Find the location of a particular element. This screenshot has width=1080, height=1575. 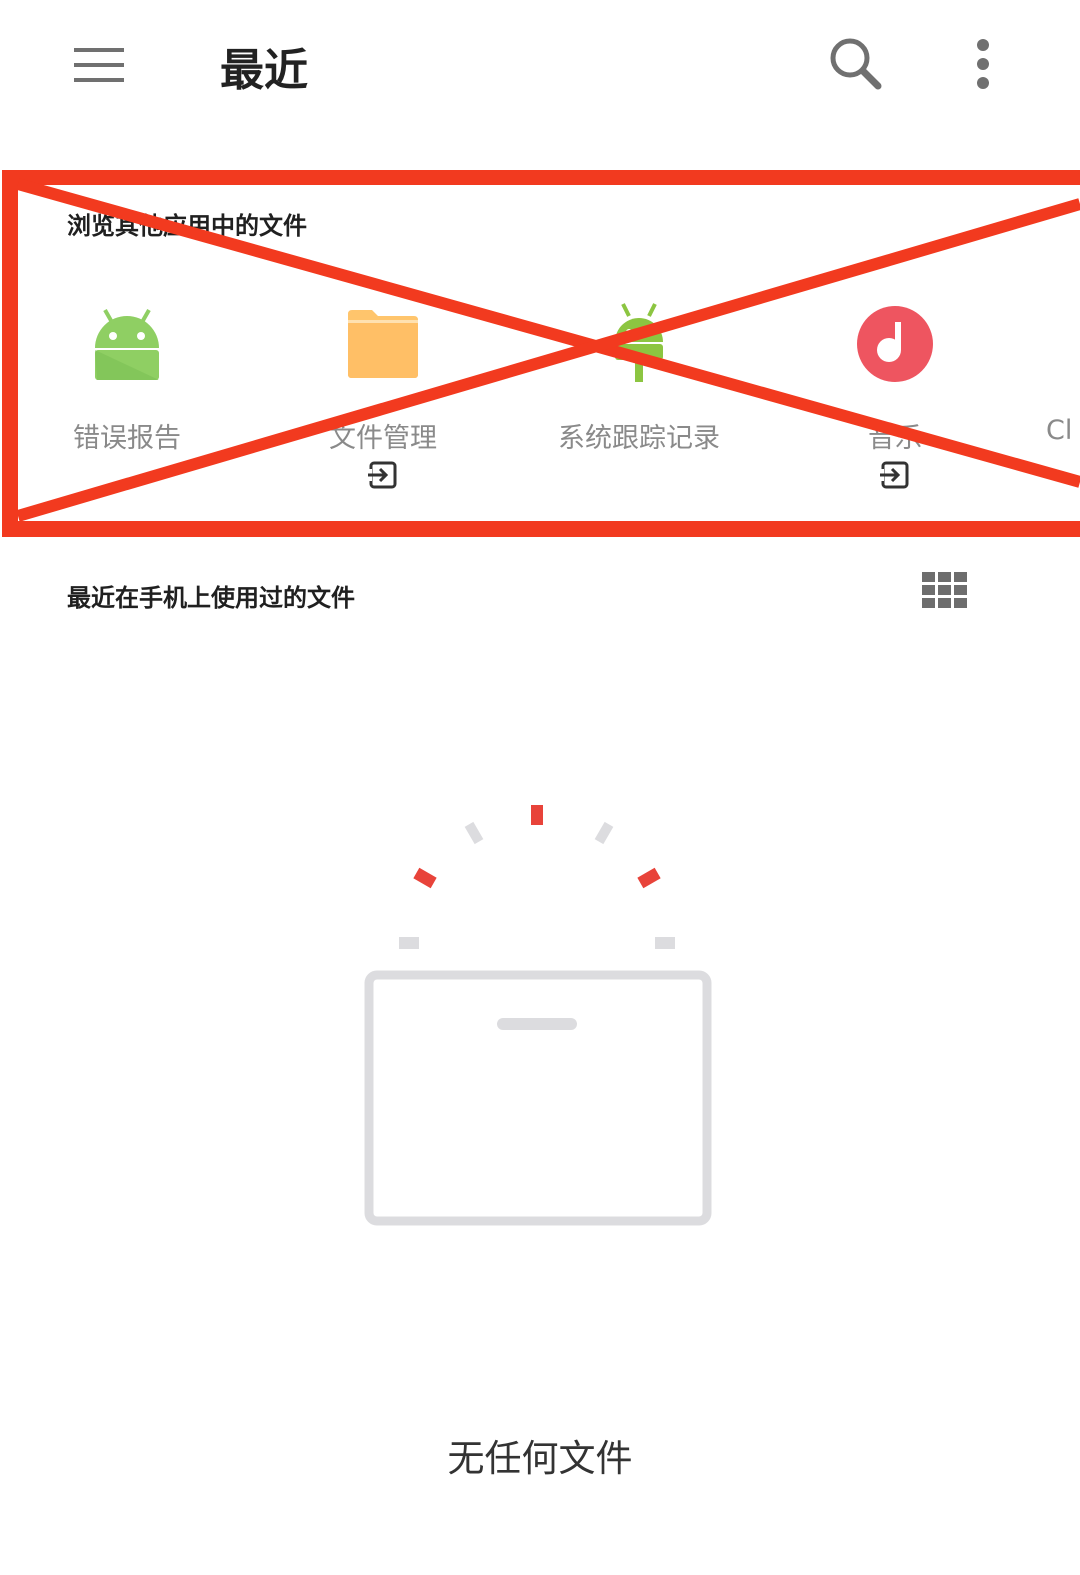

android-trace-icon is located at coordinates (639, 342).